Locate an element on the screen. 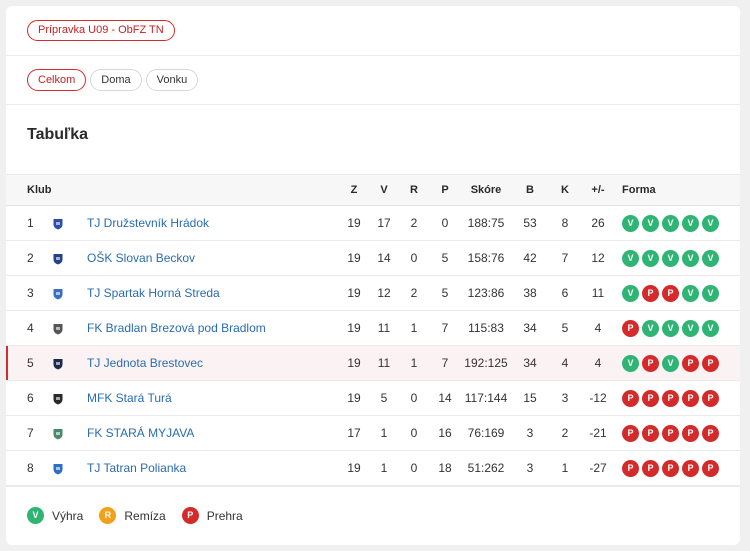  row-position: 8 is located at coordinates (30, 468).